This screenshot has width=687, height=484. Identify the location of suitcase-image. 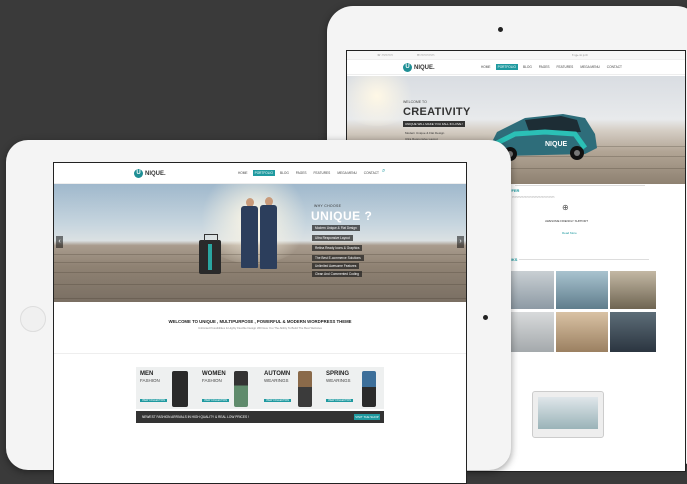
(210, 257).